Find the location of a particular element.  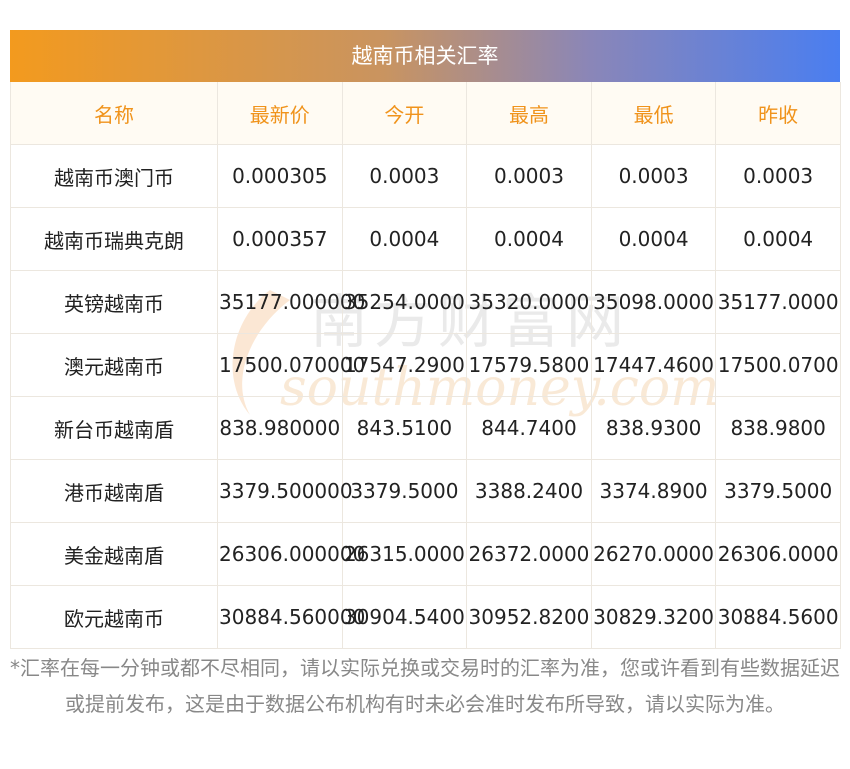

cell-prev-close: 17500.0700 is located at coordinates (778, 365).